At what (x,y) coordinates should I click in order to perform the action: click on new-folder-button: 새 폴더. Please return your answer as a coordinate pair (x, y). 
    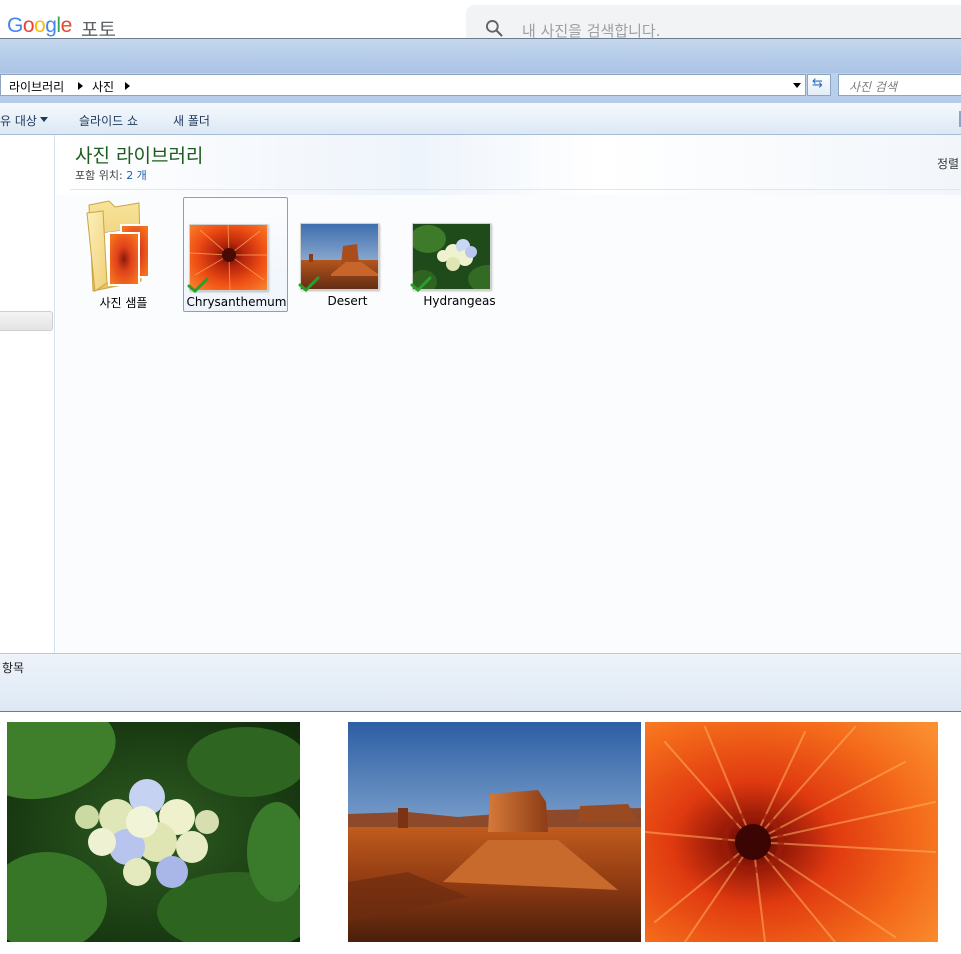
    Looking at the image, I should click on (191, 120).